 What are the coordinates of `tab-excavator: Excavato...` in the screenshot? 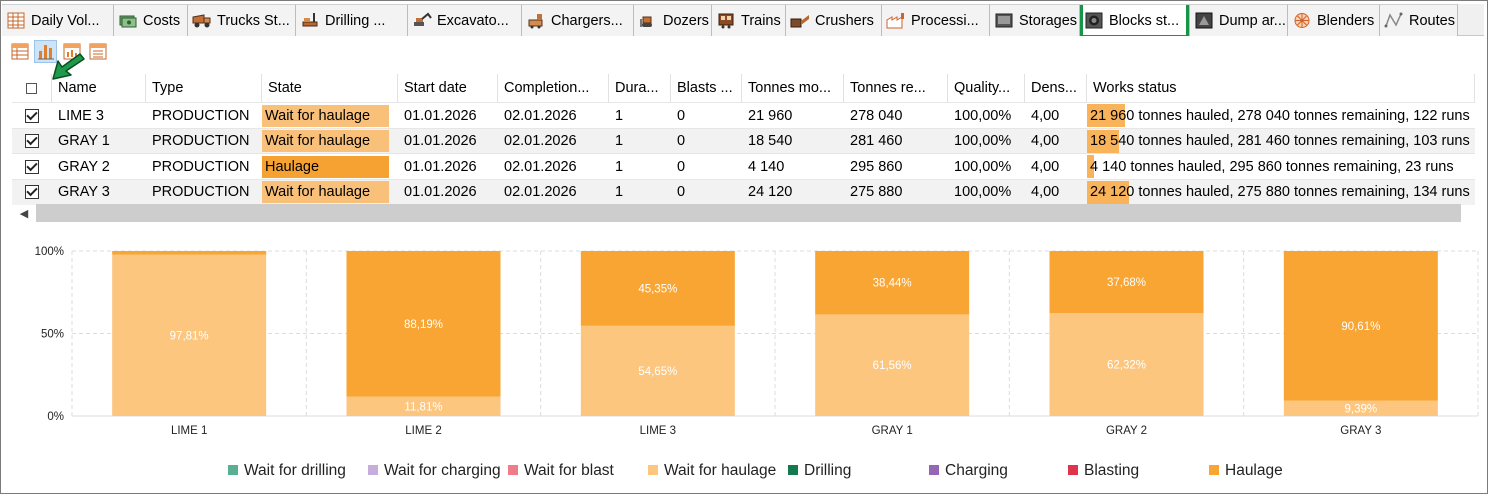 It's located at (465, 20).